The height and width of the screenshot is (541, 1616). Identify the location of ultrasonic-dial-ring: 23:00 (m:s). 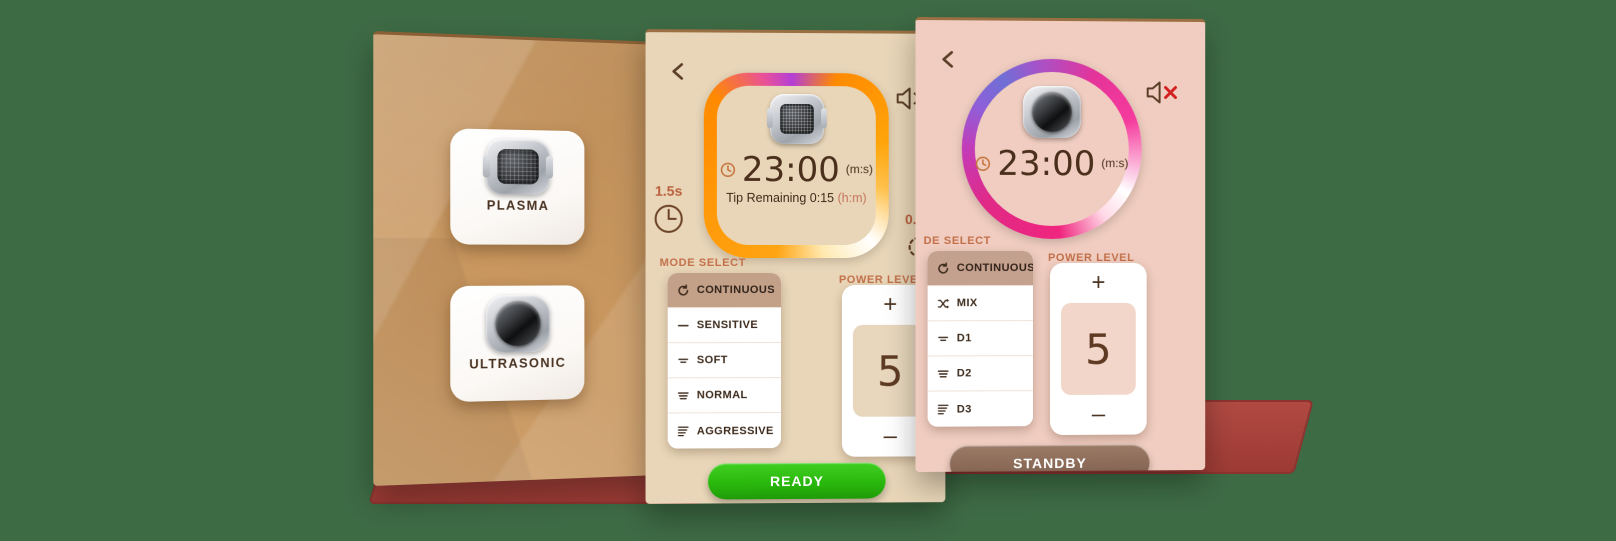
(1051, 149).